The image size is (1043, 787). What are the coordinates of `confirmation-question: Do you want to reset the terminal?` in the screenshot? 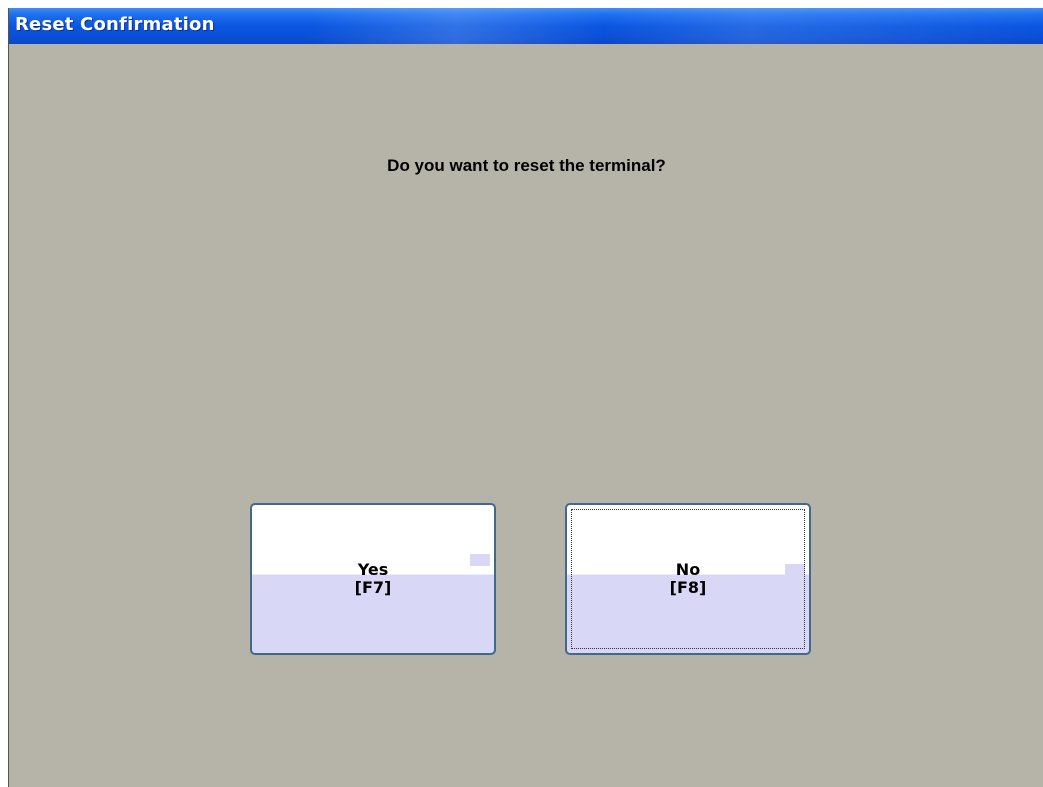 It's located at (526, 165).